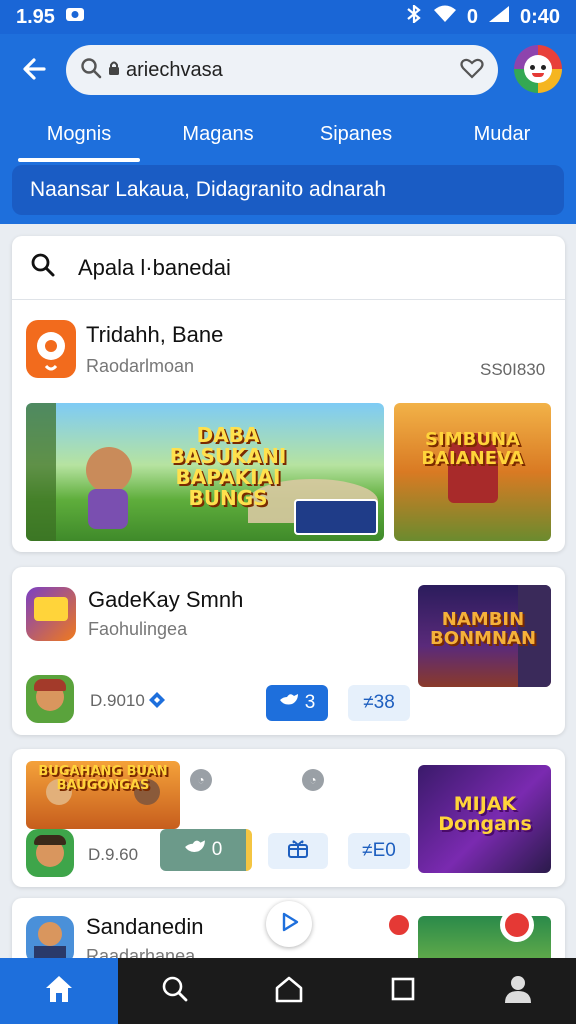  Describe the element at coordinates (539, 16) in the screenshot. I see `status-battery: 0:40` at that location.